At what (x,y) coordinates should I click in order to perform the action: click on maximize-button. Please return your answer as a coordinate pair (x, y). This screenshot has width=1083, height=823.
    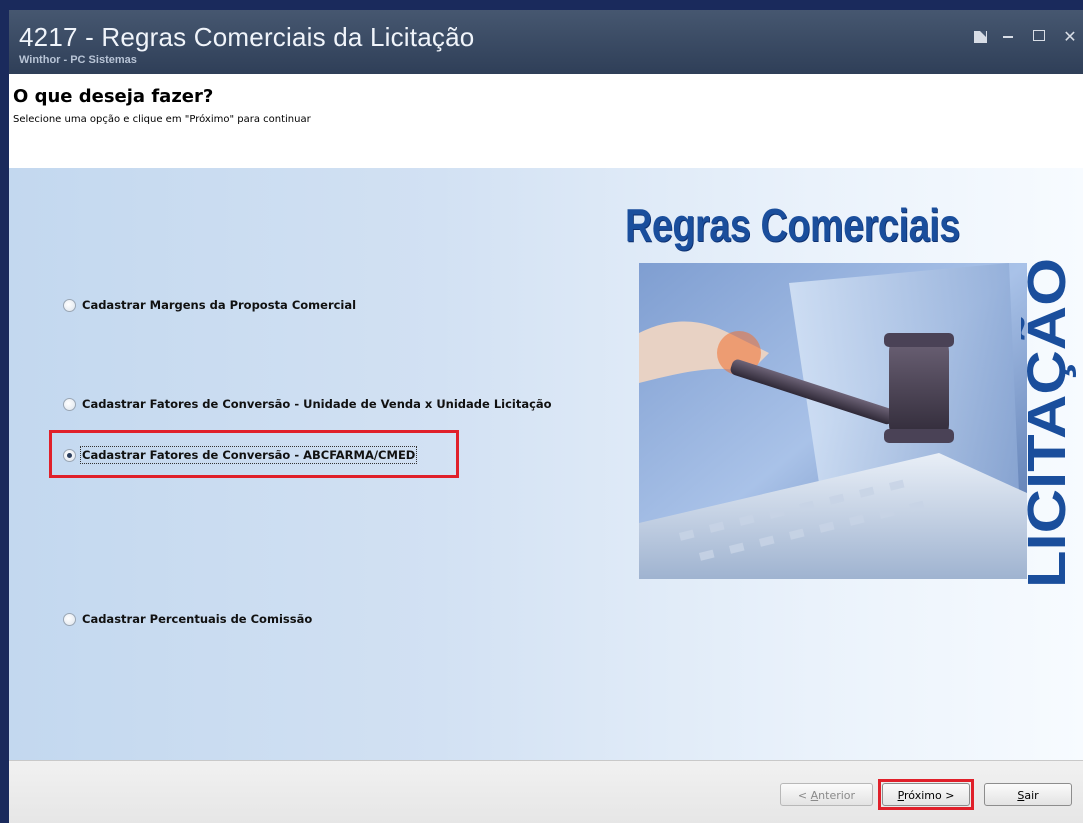
    Looking at the image, I should click on (1040, 37).